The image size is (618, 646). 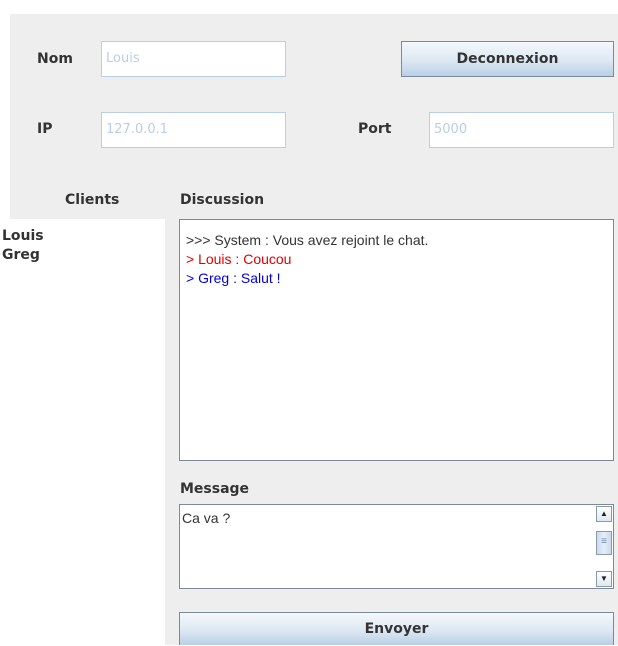 What do you see at coordinates (307, 240) in the screenshot?
I see `discussion-message: >>> System : Vous avez rejoint le chat.` at bounding box center [307, 240].